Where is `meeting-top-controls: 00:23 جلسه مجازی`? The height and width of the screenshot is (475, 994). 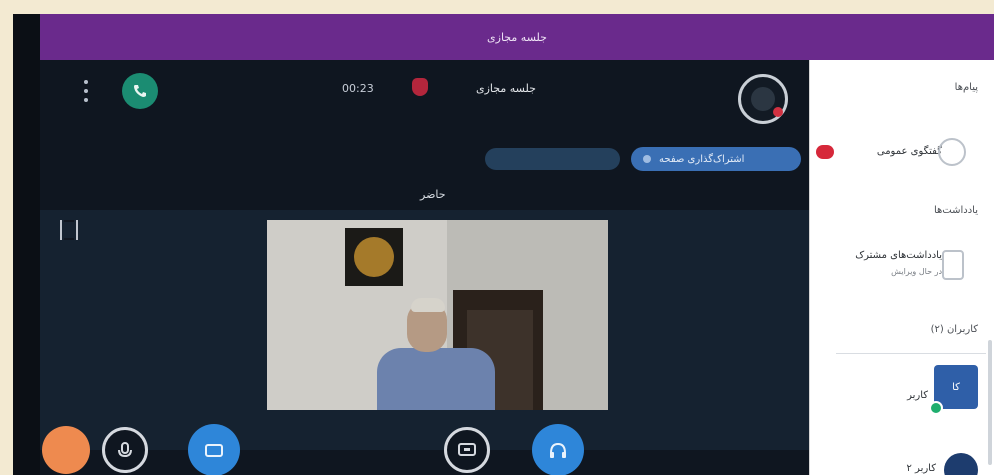 meeting-top-controls: 00:23 جلسه مجازی is located at coordinates (424, 92).